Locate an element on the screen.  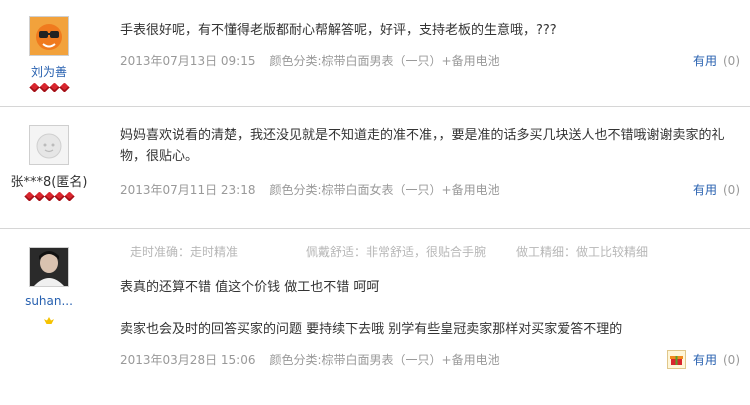
product-spec: 颜色分类:棕带白面女表（一只）+备用电池 is located at coordinates (384, 190).